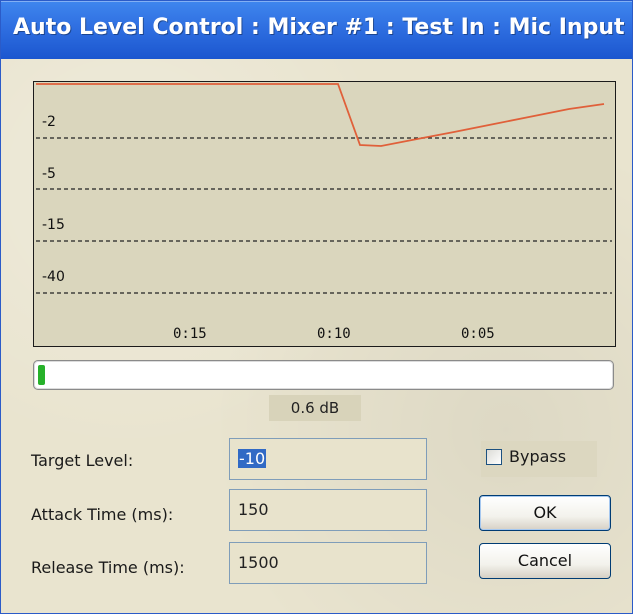  I want to click on y-label-minus-2: -2, so click(49, 122).